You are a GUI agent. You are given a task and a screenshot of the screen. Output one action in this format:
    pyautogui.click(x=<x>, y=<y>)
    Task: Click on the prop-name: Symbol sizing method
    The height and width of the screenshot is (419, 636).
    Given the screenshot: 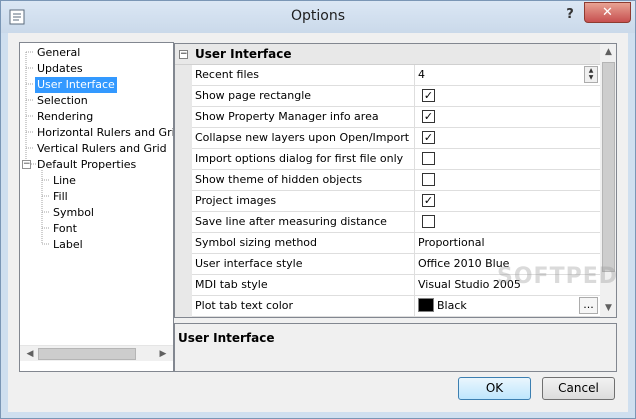 What is the action you would take?
    pyautogui.click(x=303, y=243)
    